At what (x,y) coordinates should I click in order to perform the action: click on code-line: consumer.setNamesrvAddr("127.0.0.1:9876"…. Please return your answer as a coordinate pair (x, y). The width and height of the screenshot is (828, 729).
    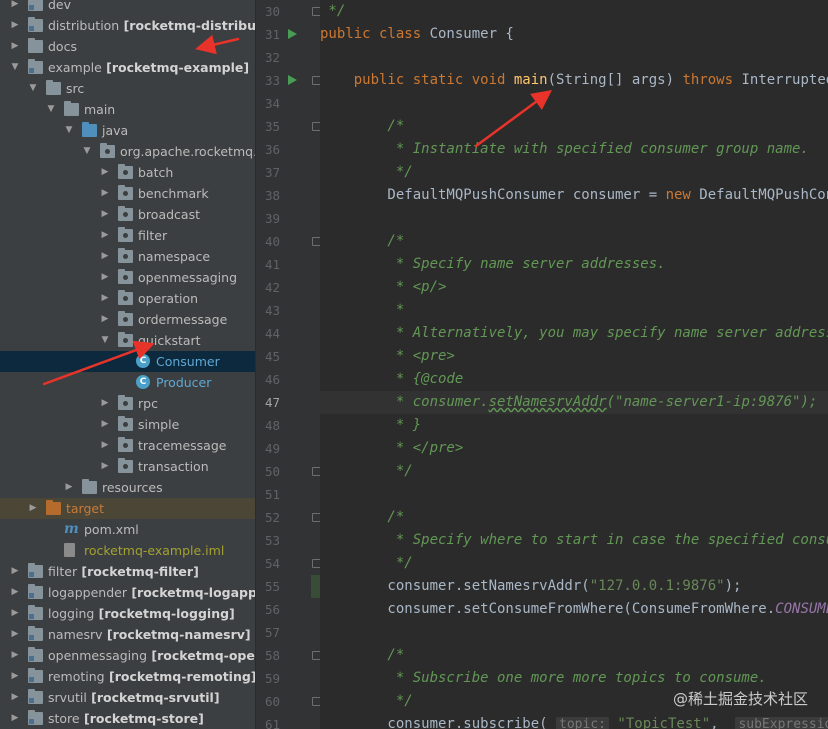
    Looking at the image, I should click on (530, 586).